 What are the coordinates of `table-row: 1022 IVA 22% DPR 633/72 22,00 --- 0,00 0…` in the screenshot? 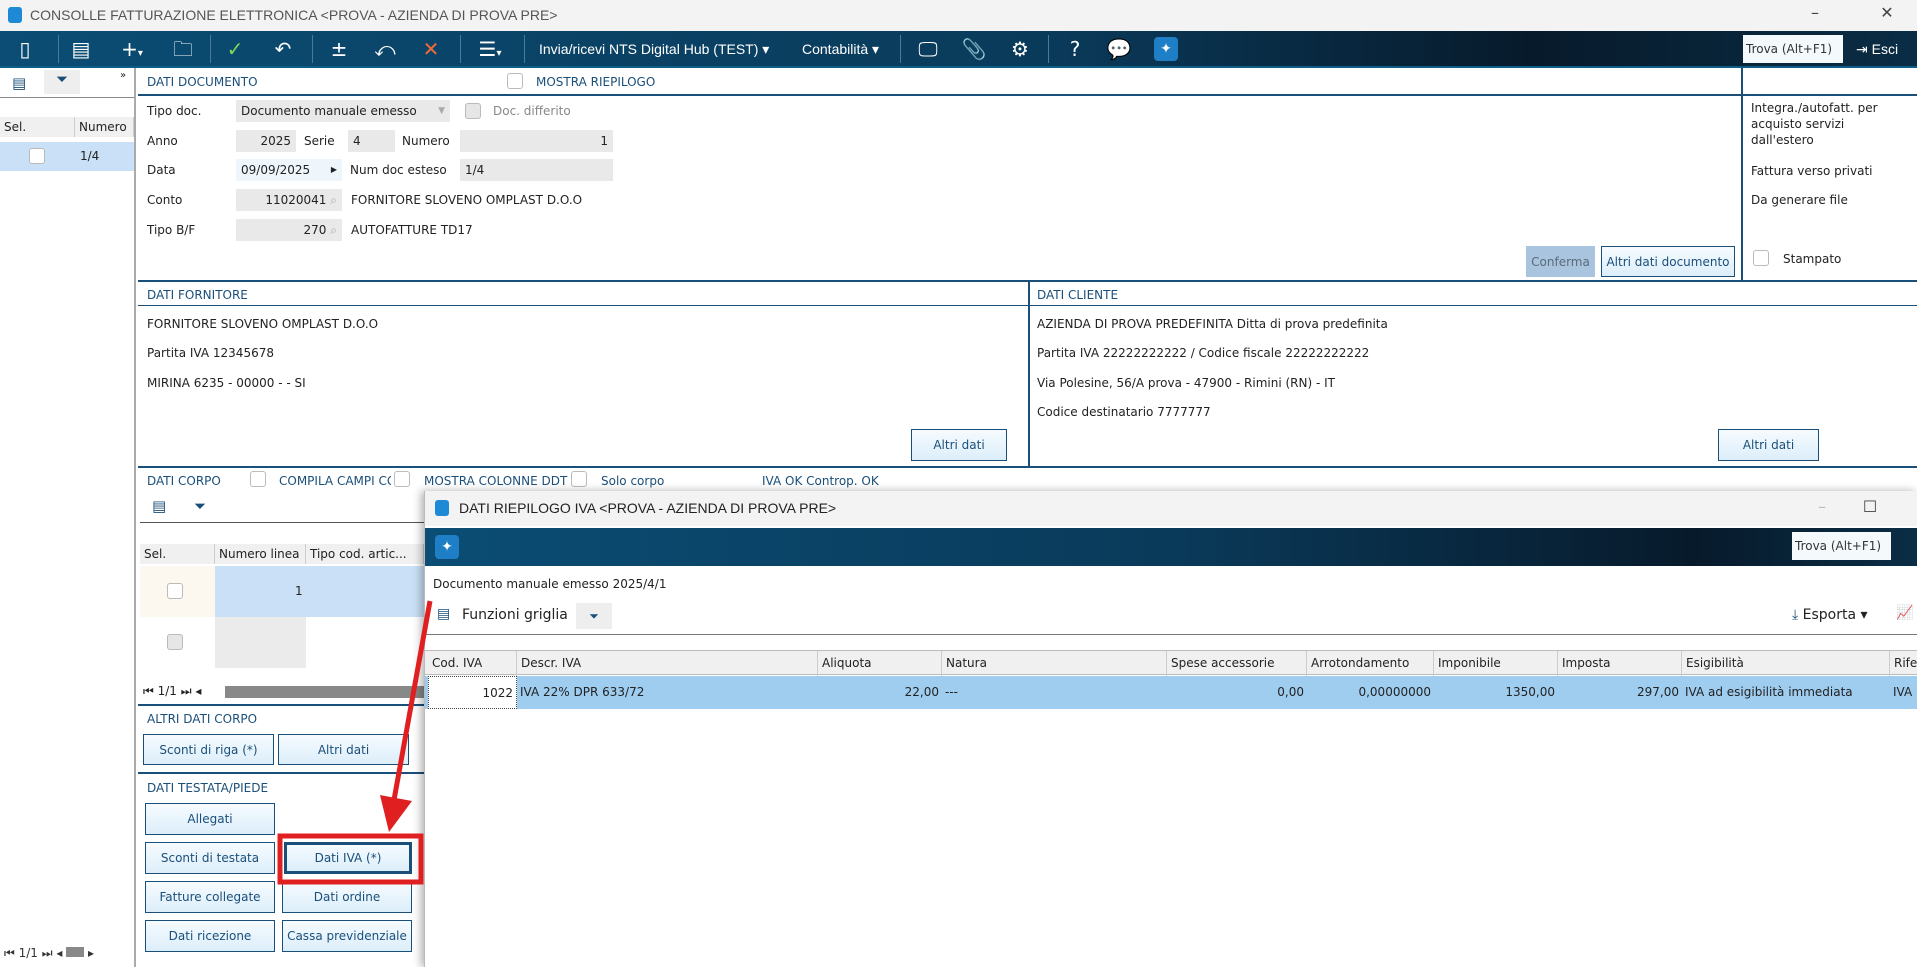 It's located at (1171, 692).